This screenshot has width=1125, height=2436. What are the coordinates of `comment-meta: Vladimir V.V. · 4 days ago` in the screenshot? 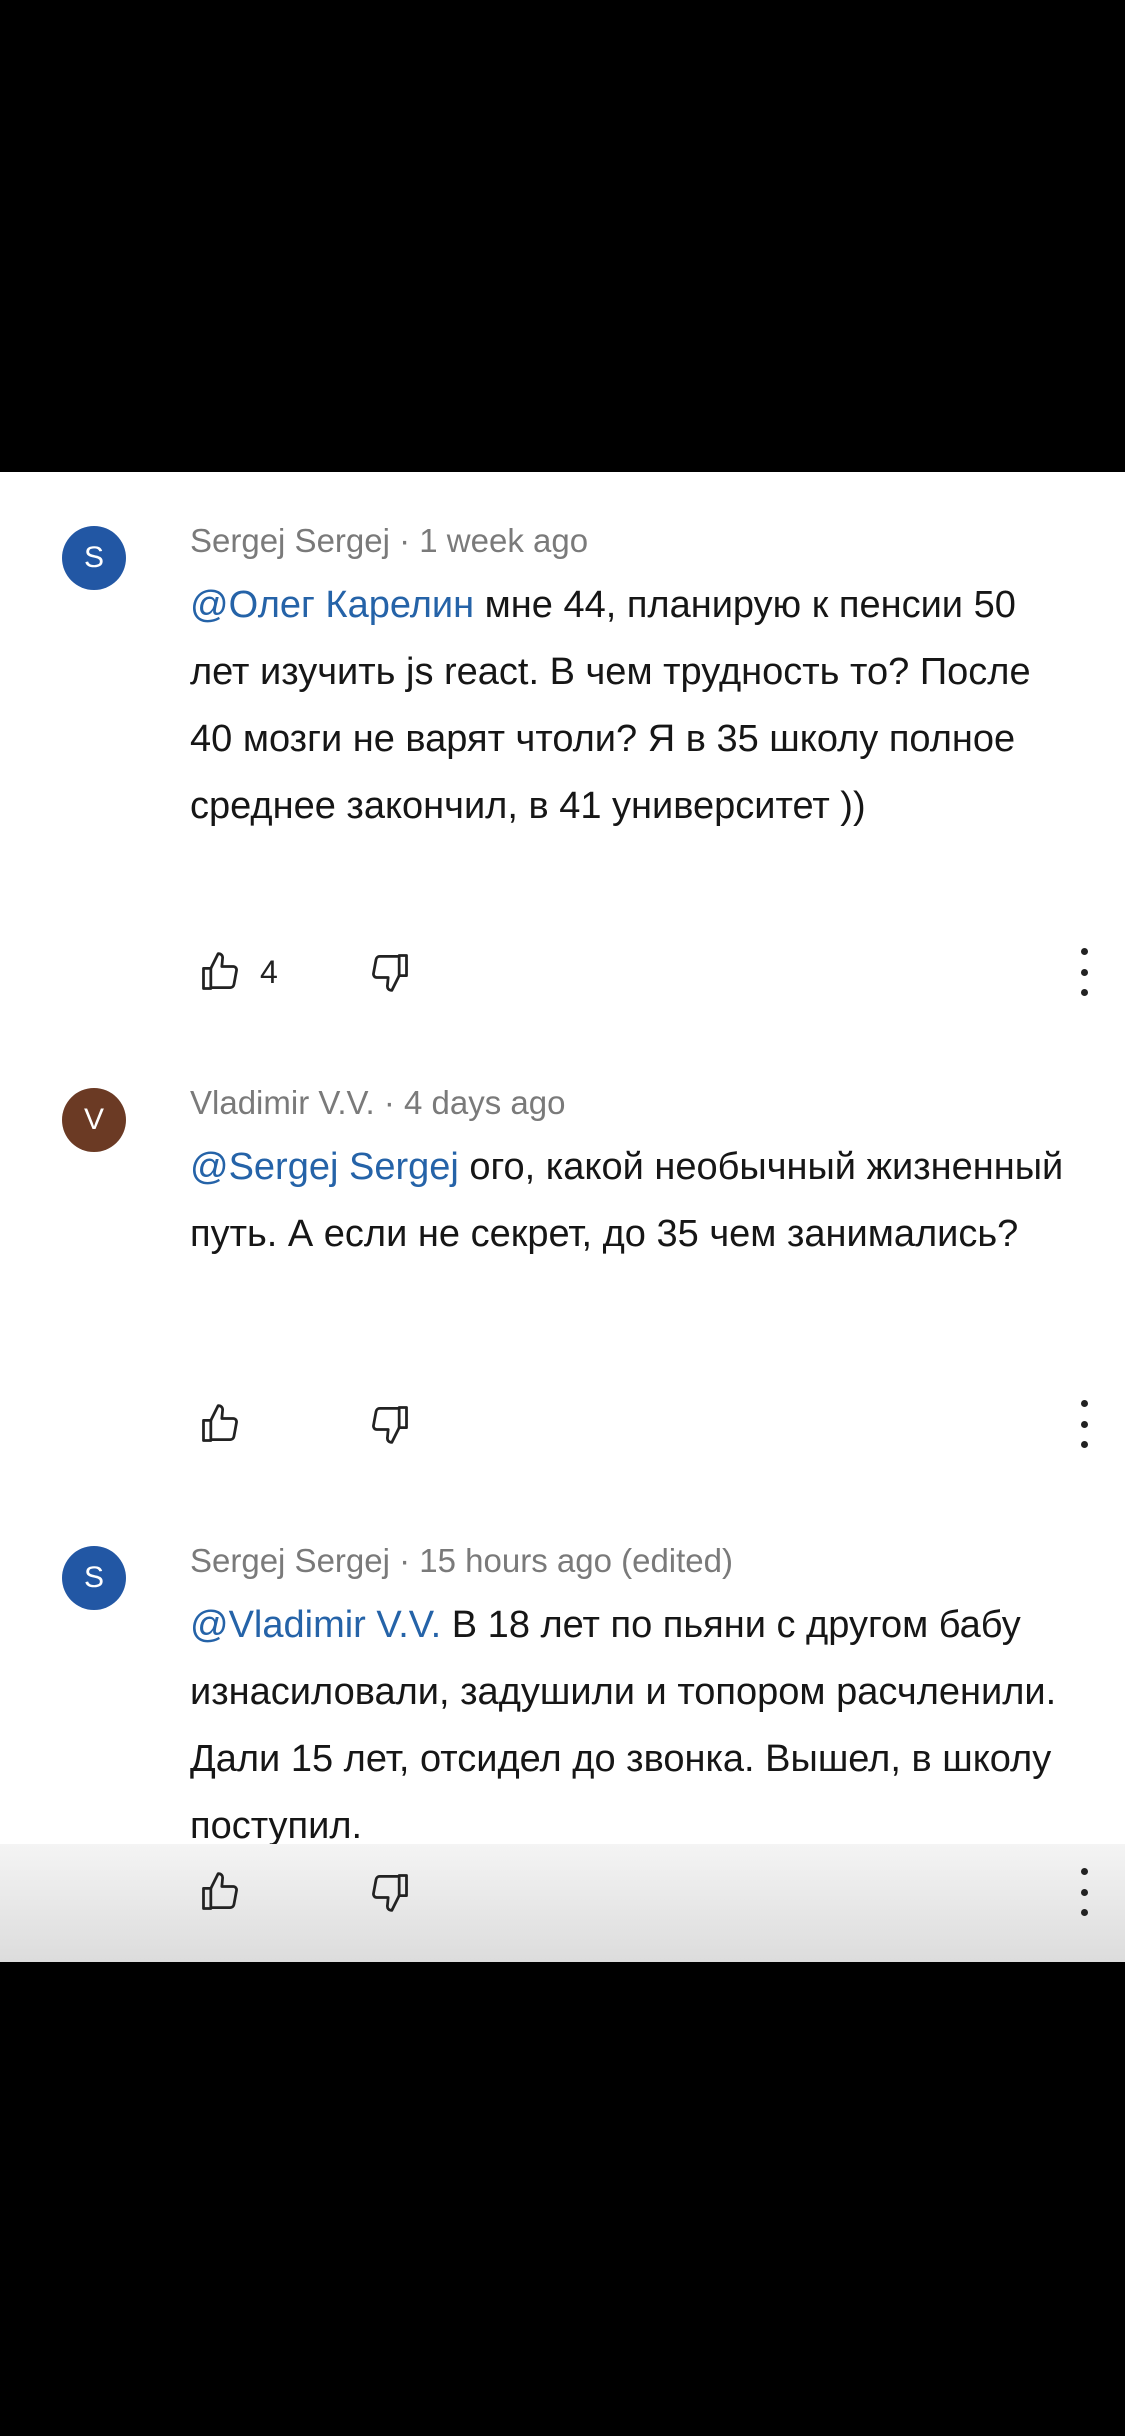 It's located at (377, 1103).